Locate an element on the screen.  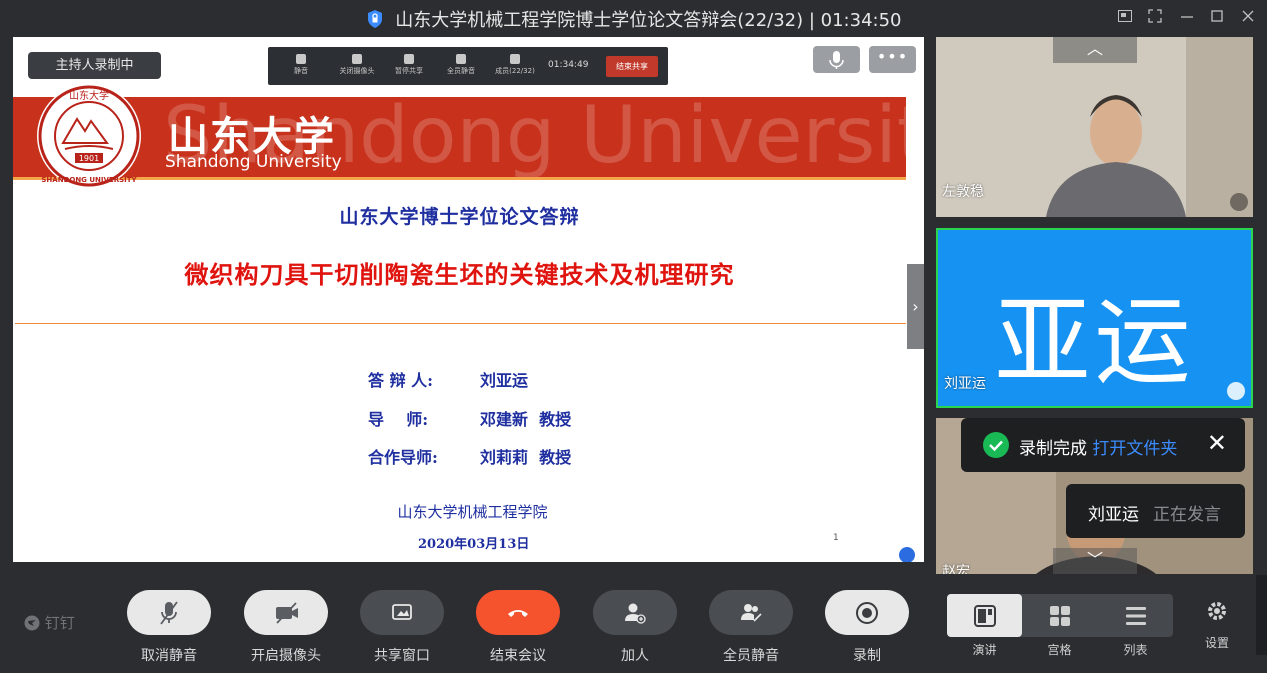
add-user-icon is located at coordinates (635, 613).